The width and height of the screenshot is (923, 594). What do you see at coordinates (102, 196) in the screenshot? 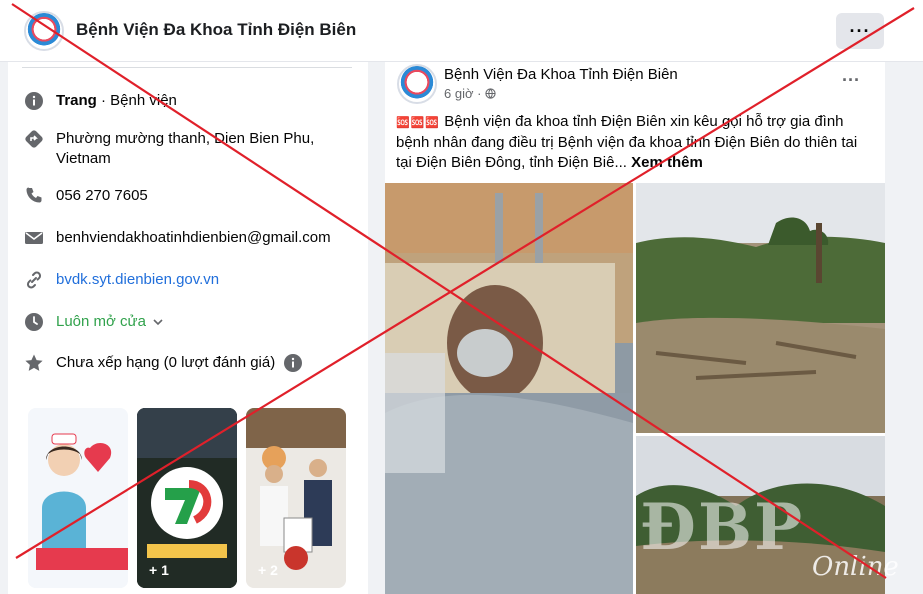
I see `phone-text: 056 270 7605` at bounding box center [102, 196].